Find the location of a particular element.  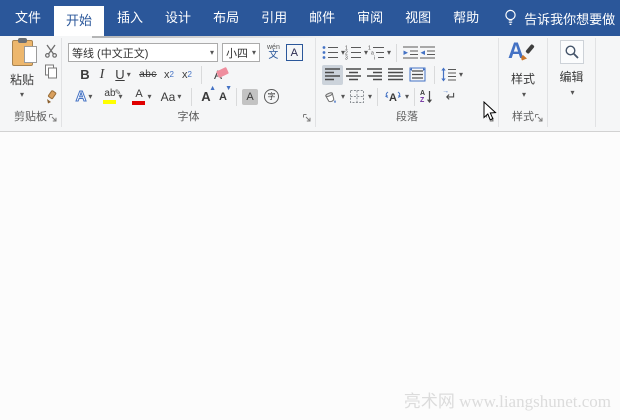

decrease-indent-icon is located at coordinates (411, 52).